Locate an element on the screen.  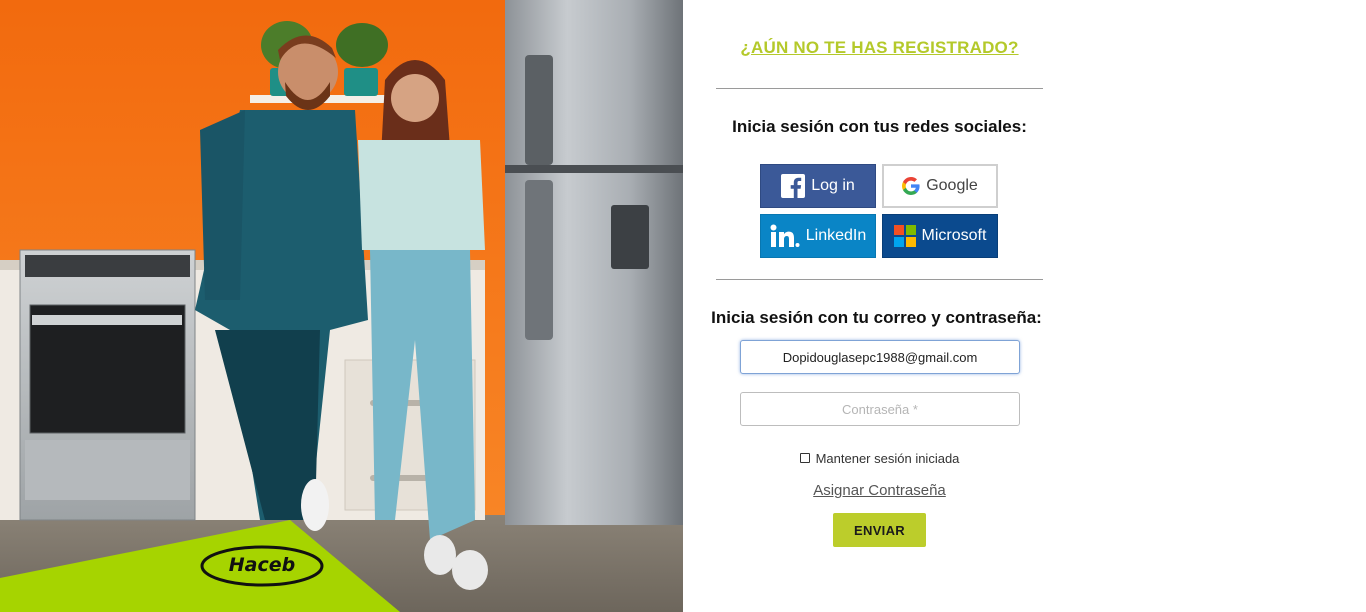
email-field is located at coordinates (880, 357).